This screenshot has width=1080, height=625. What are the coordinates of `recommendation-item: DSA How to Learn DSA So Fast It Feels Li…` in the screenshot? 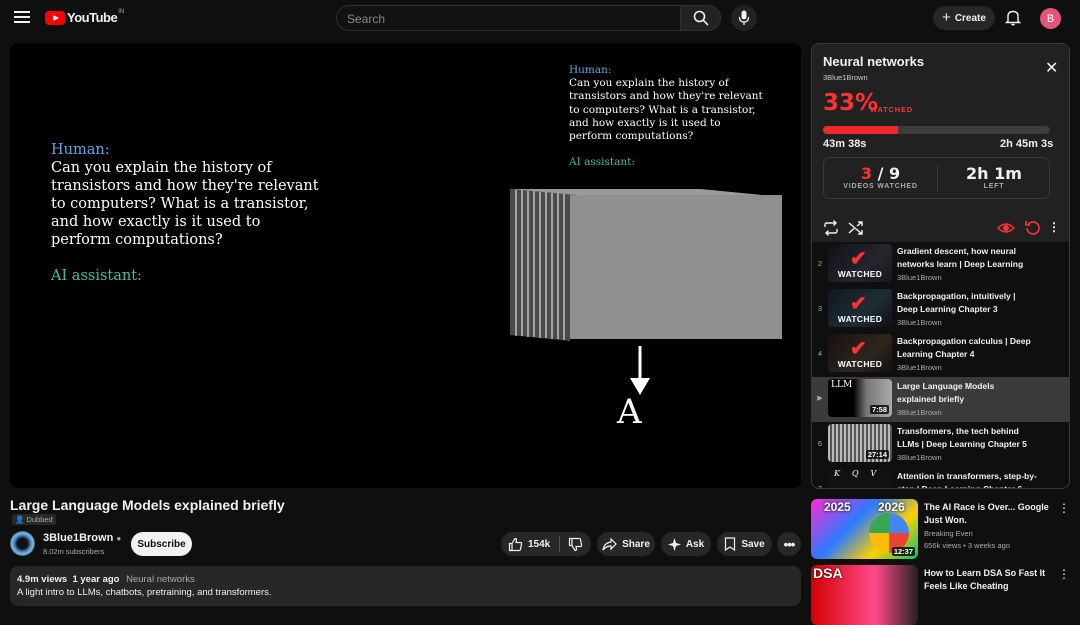 It's located at (940, 595).